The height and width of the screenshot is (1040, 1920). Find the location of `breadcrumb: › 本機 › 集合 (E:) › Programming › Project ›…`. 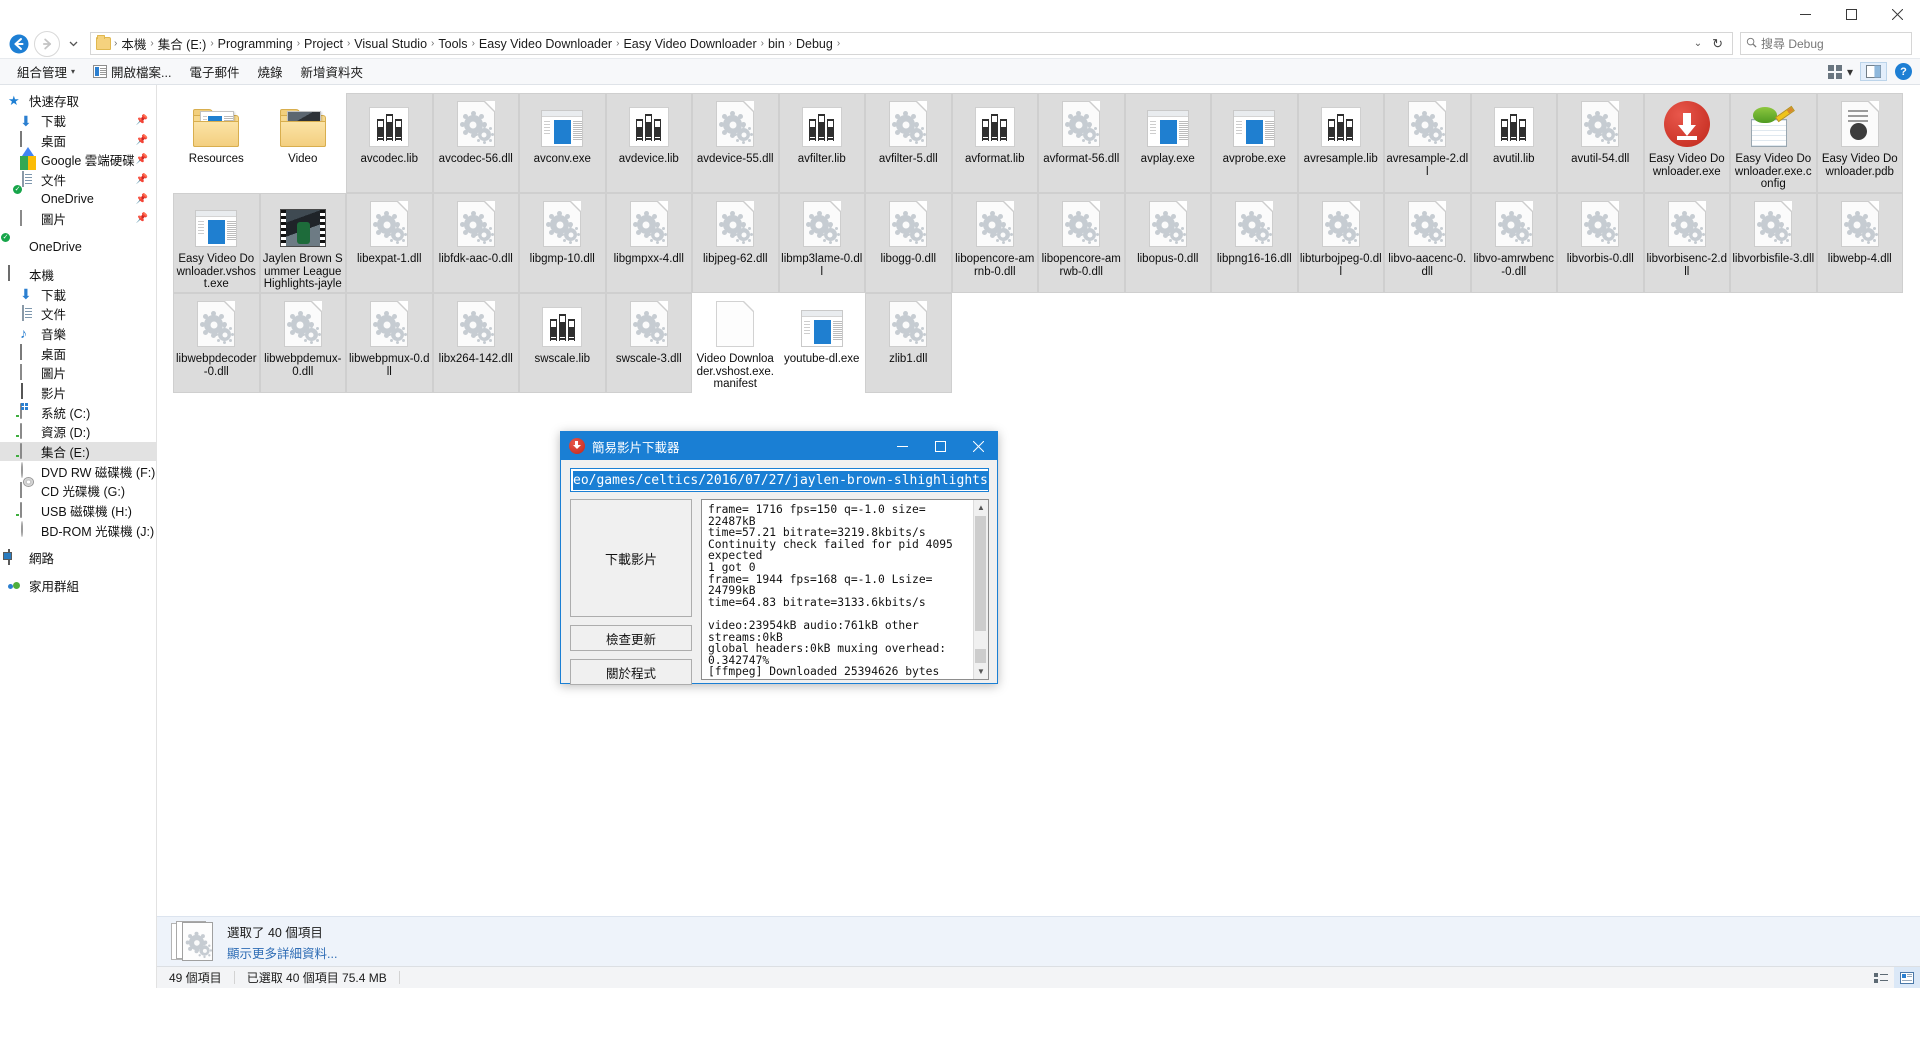

breadcrumb: › 本機 › 集合 (E:) › Programming › Project ›… is located at coordinates (911, 43).